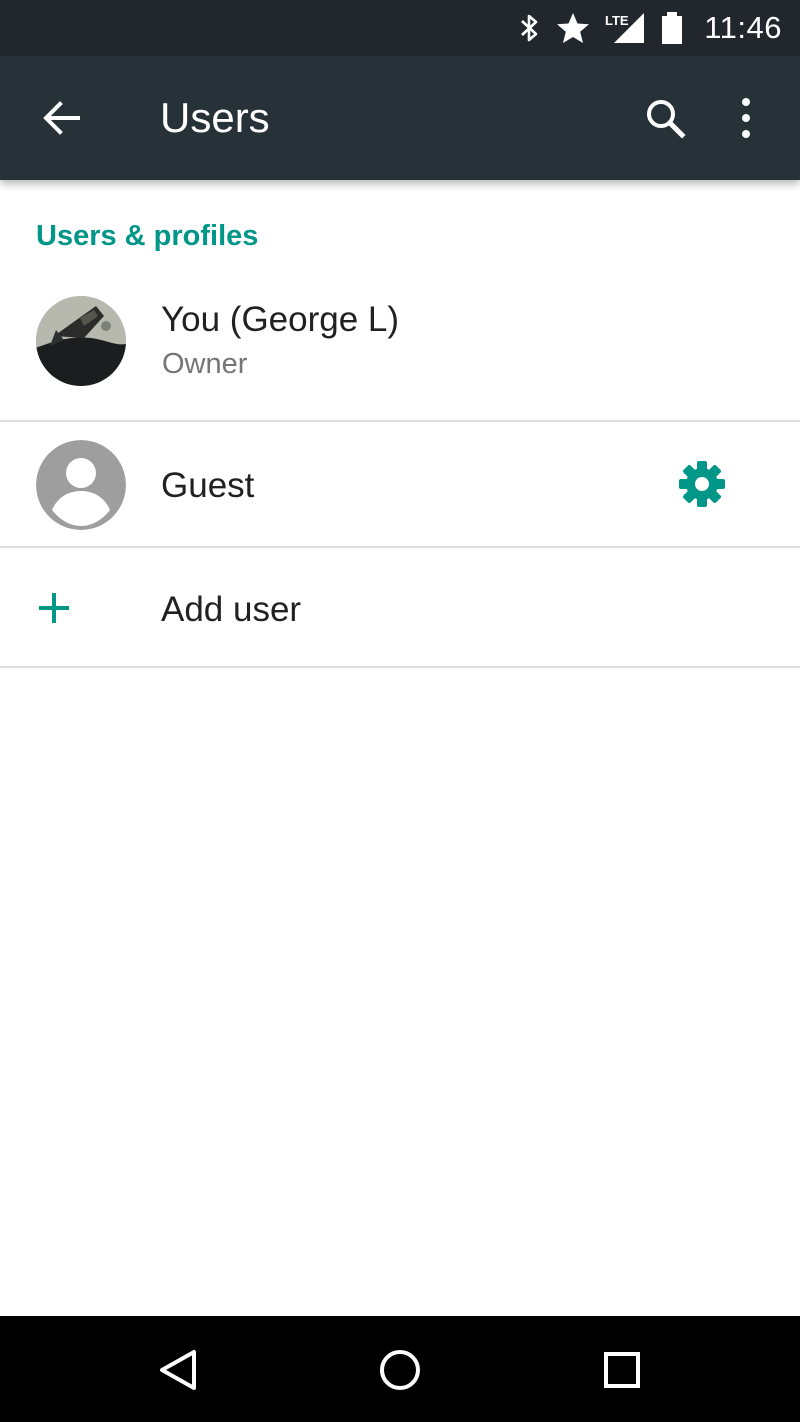  What do you see at coordinates (622, 1370) in the screenshot?
I see `recents-nav-icon` at bounding box center [622, 1370].